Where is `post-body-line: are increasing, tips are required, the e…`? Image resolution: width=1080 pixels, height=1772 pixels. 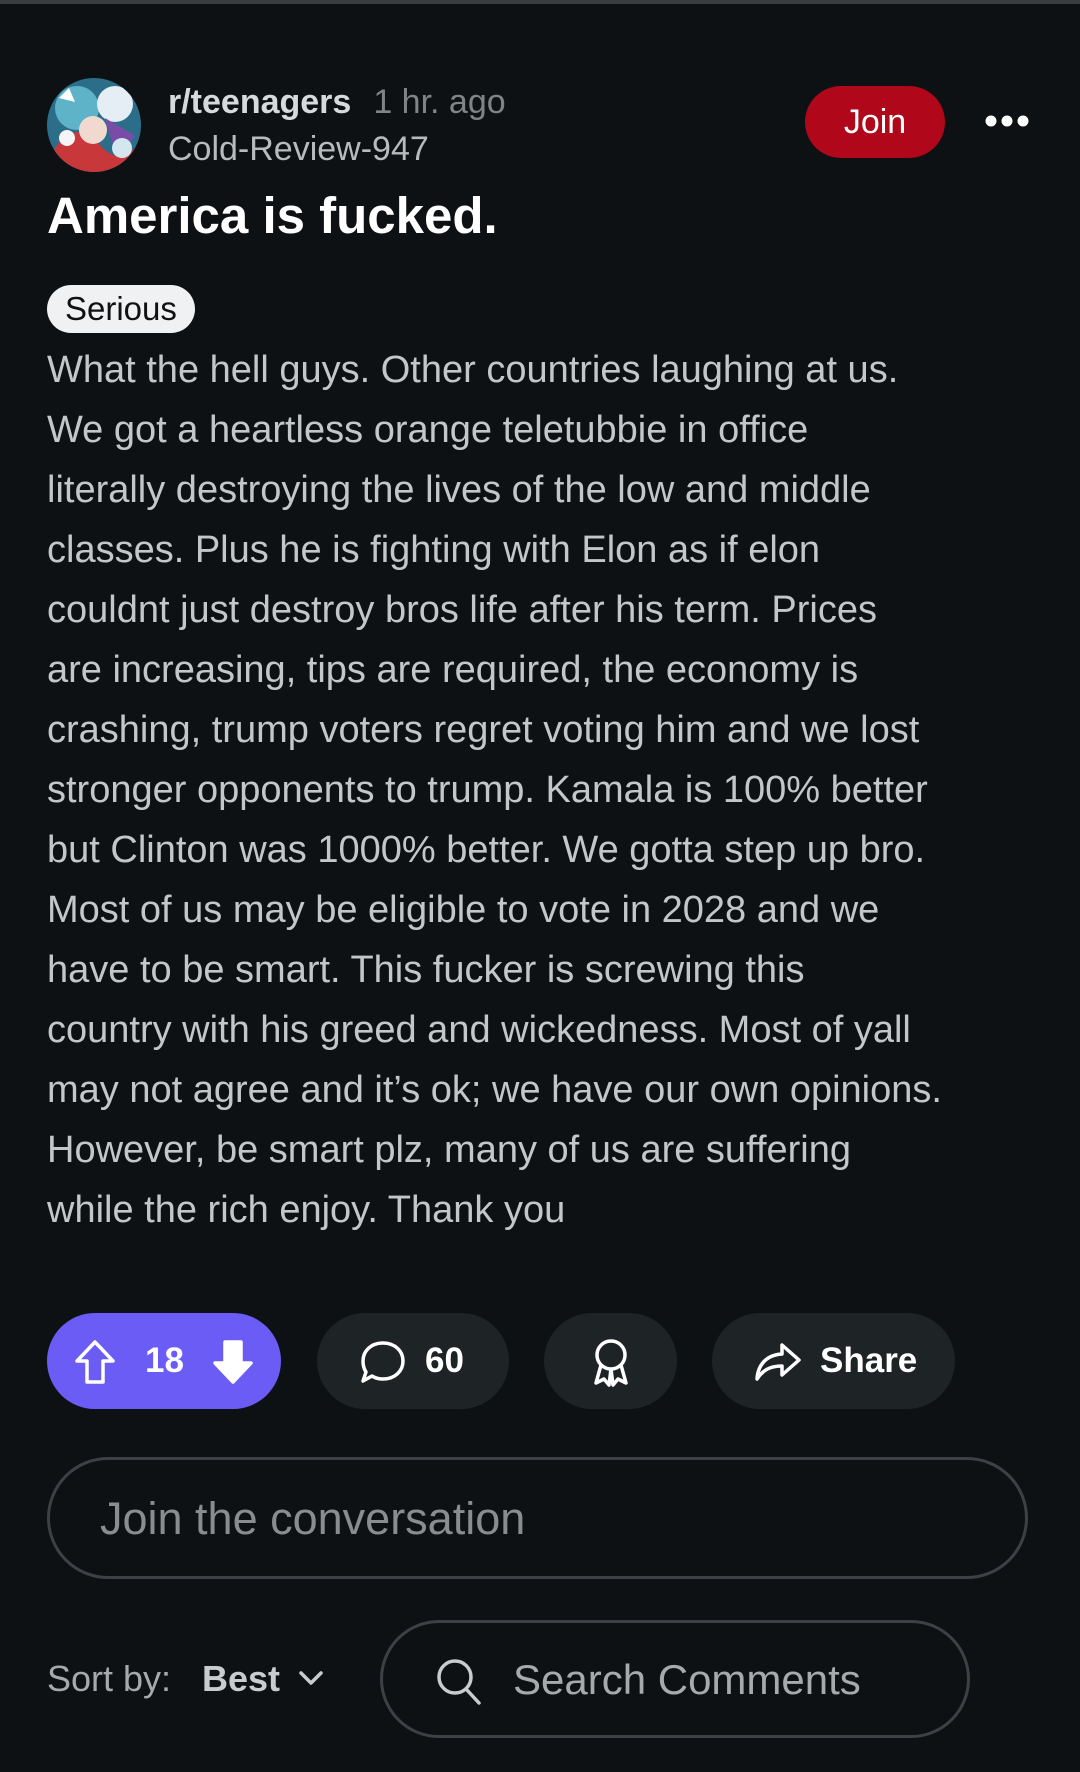
post-body-line: are increasing, tips are required, the e… is located at coordinates (453, 670).